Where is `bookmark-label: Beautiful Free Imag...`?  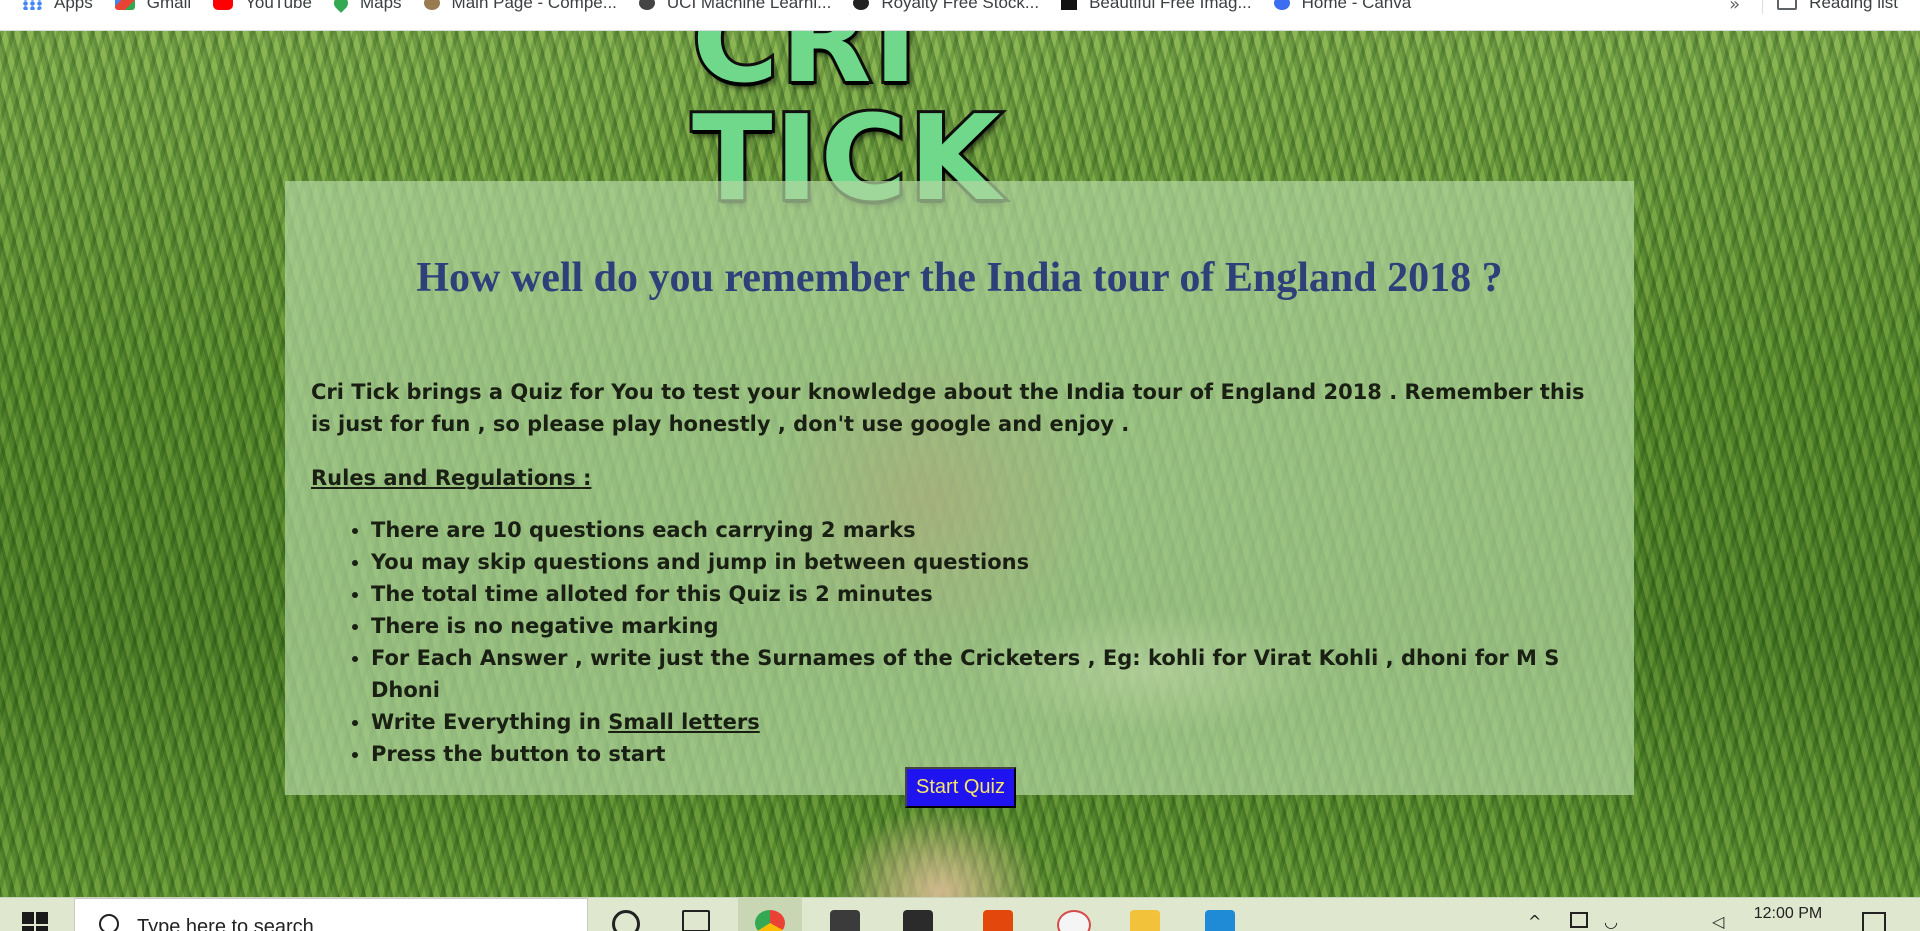 bookmark-label: Beautiful Free Imag... is located at coordinates (1170, 6).